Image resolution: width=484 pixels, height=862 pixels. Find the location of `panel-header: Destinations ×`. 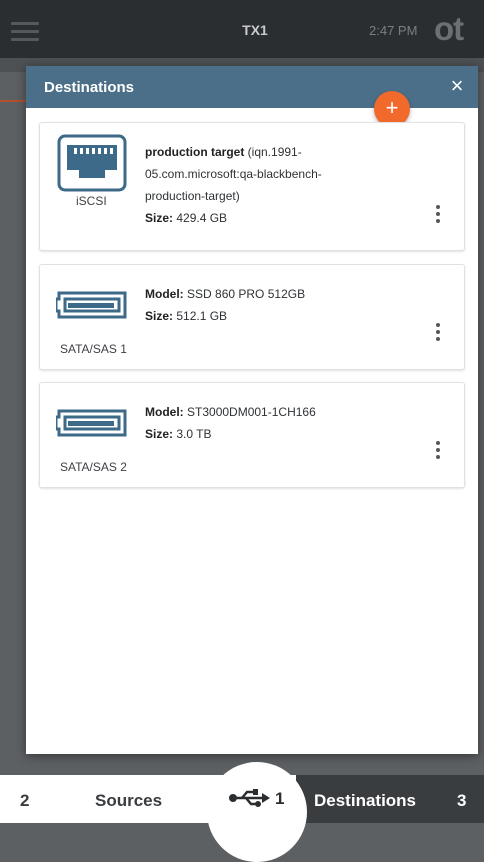

panel-header: Destinations × is located at coordinates (252, 87).